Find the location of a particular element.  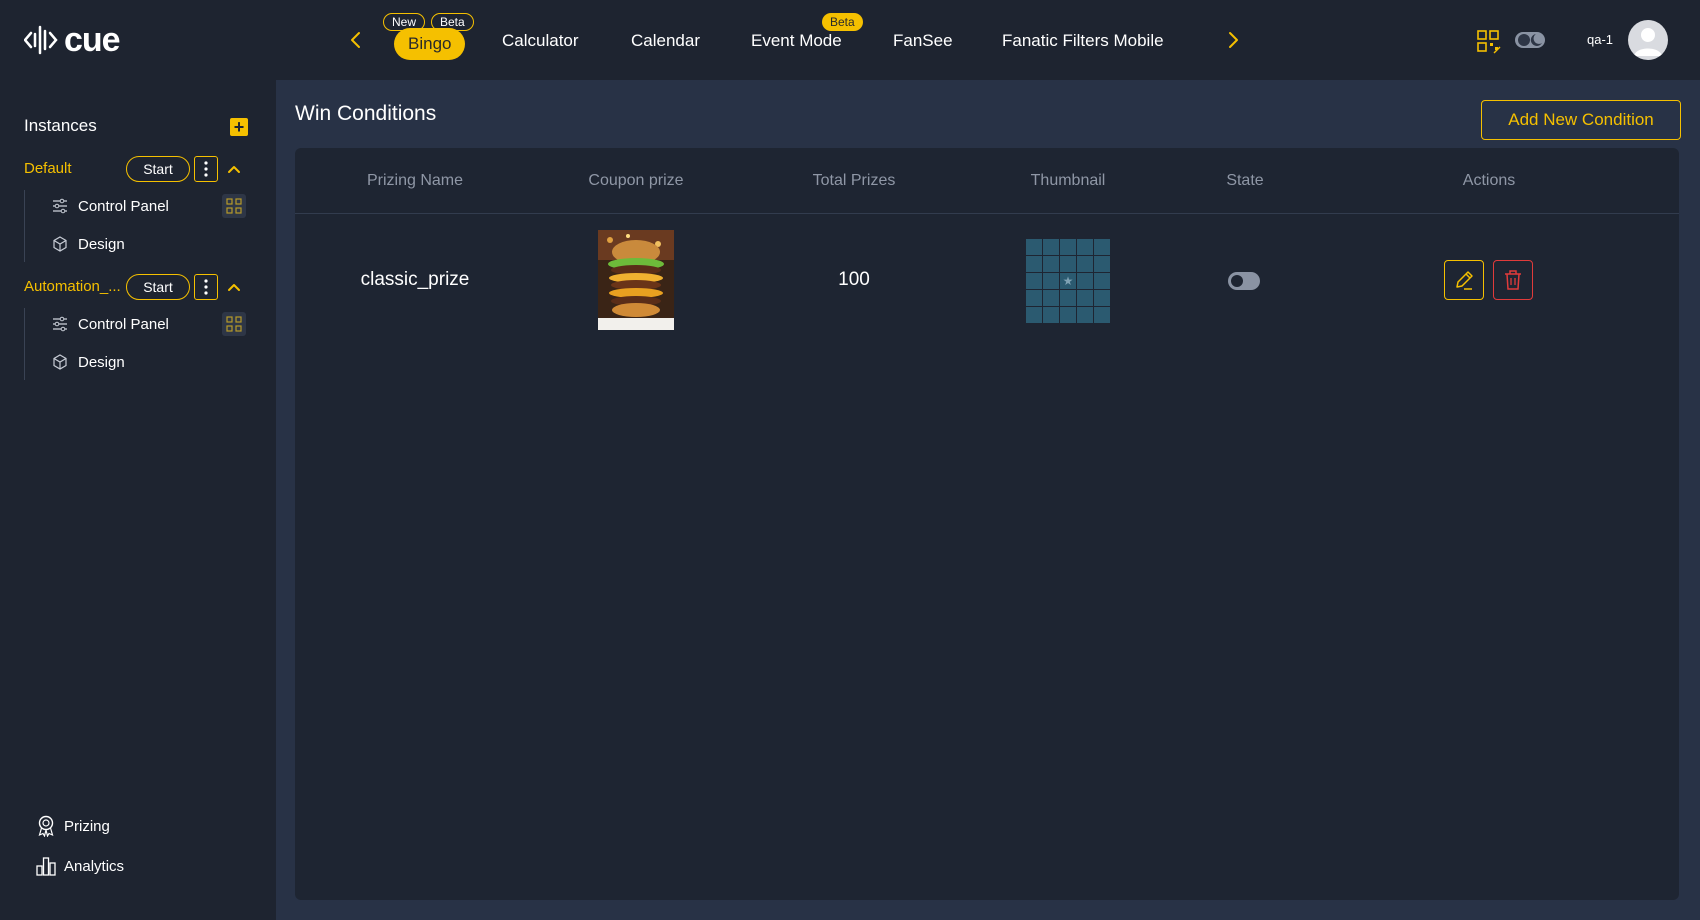

star-icon: ★ is located at coordinates (1068, 281).